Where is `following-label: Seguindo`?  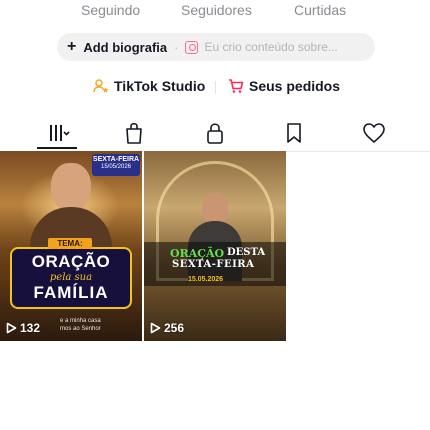 following-label: Seguindo is located at coordinates (110, 10).